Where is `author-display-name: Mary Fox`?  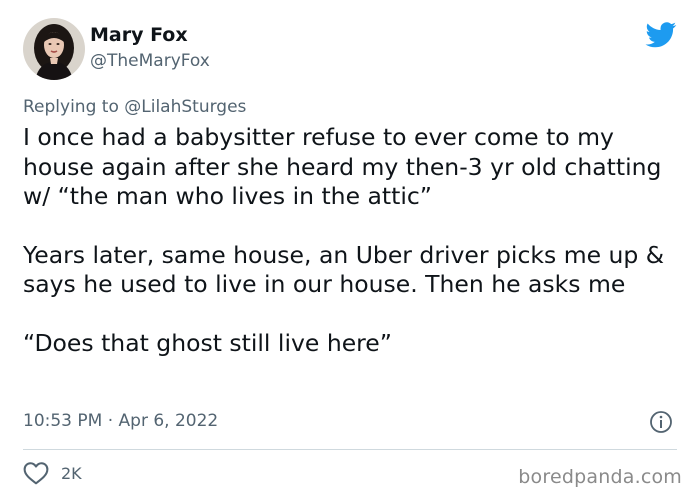
author-display-name: Mary Fox is located at coordinates (139, 35).